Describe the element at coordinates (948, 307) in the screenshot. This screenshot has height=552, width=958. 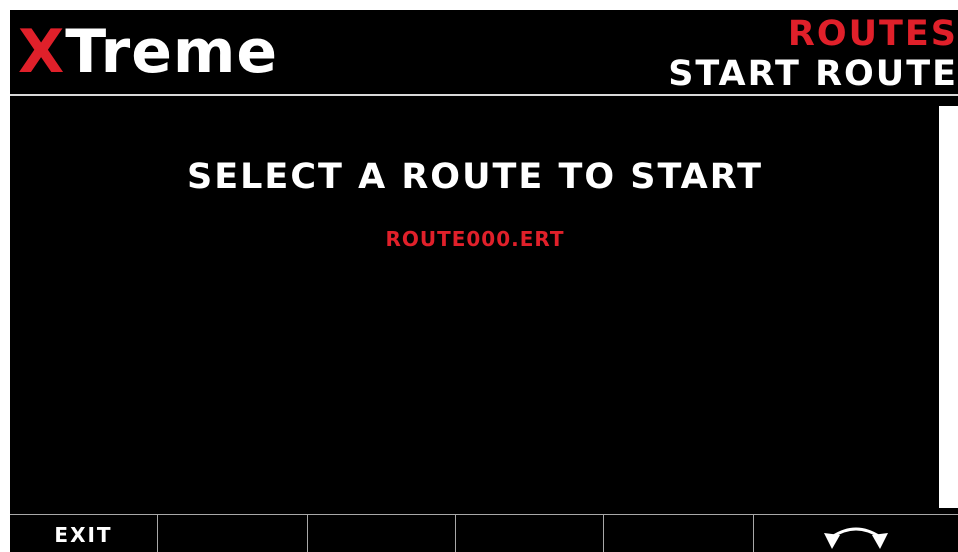
I see `scrollbar` at that location.